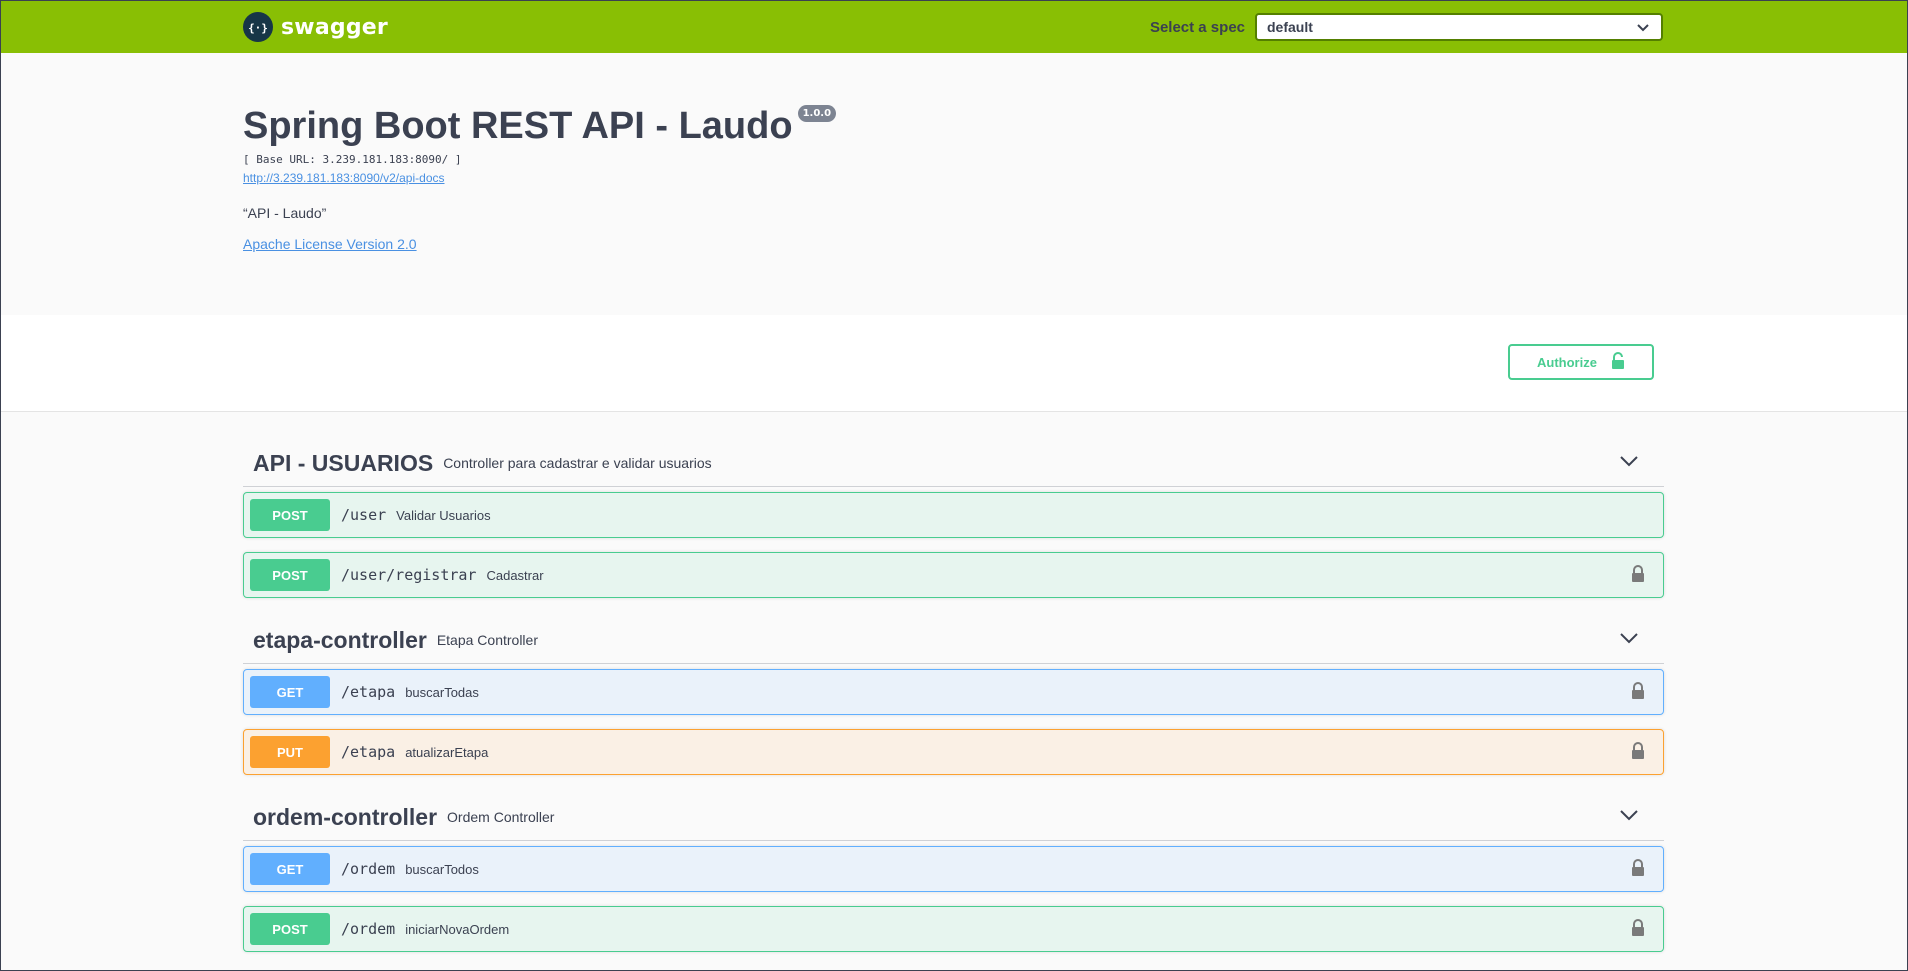  What do you see at coordinates (443, 515) in the screenshot?
I see `operation-summary: Validar Usuarios` at bounding box center [443, 515].